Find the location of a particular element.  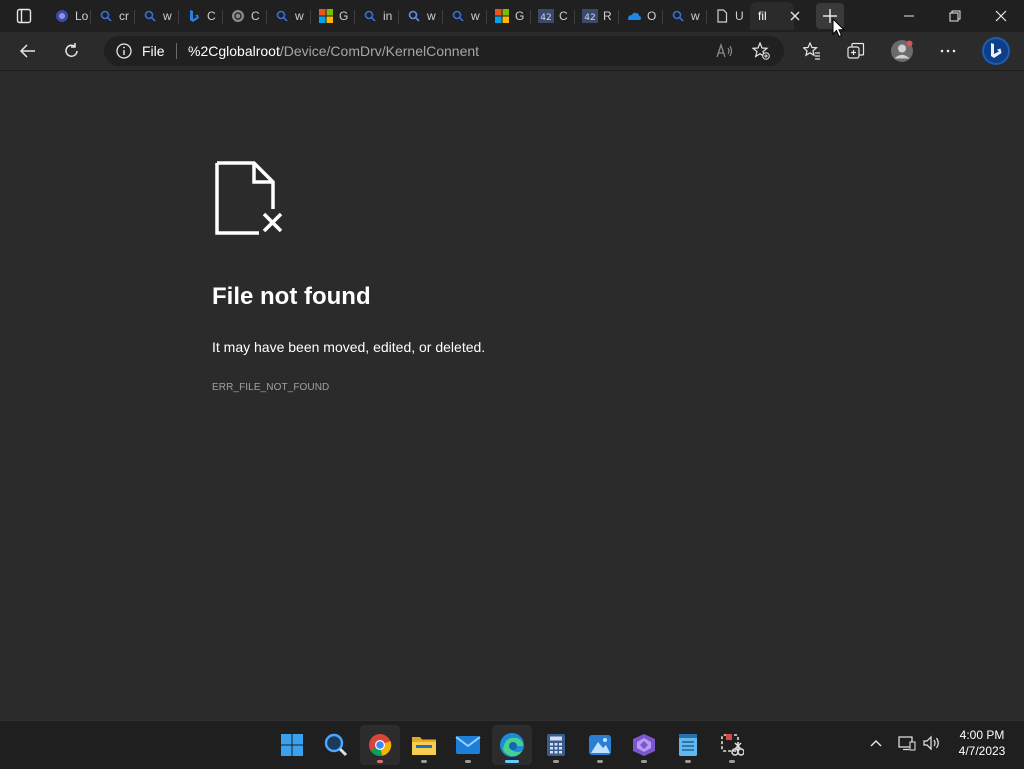

scheme-label: File is located at coordinates (153, 51).